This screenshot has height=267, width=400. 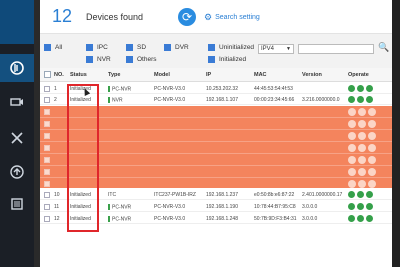 What do you see at coordinates (142, 47) in the screenshot?
I see `filter-label: SD` at bounding box center [142, 47].